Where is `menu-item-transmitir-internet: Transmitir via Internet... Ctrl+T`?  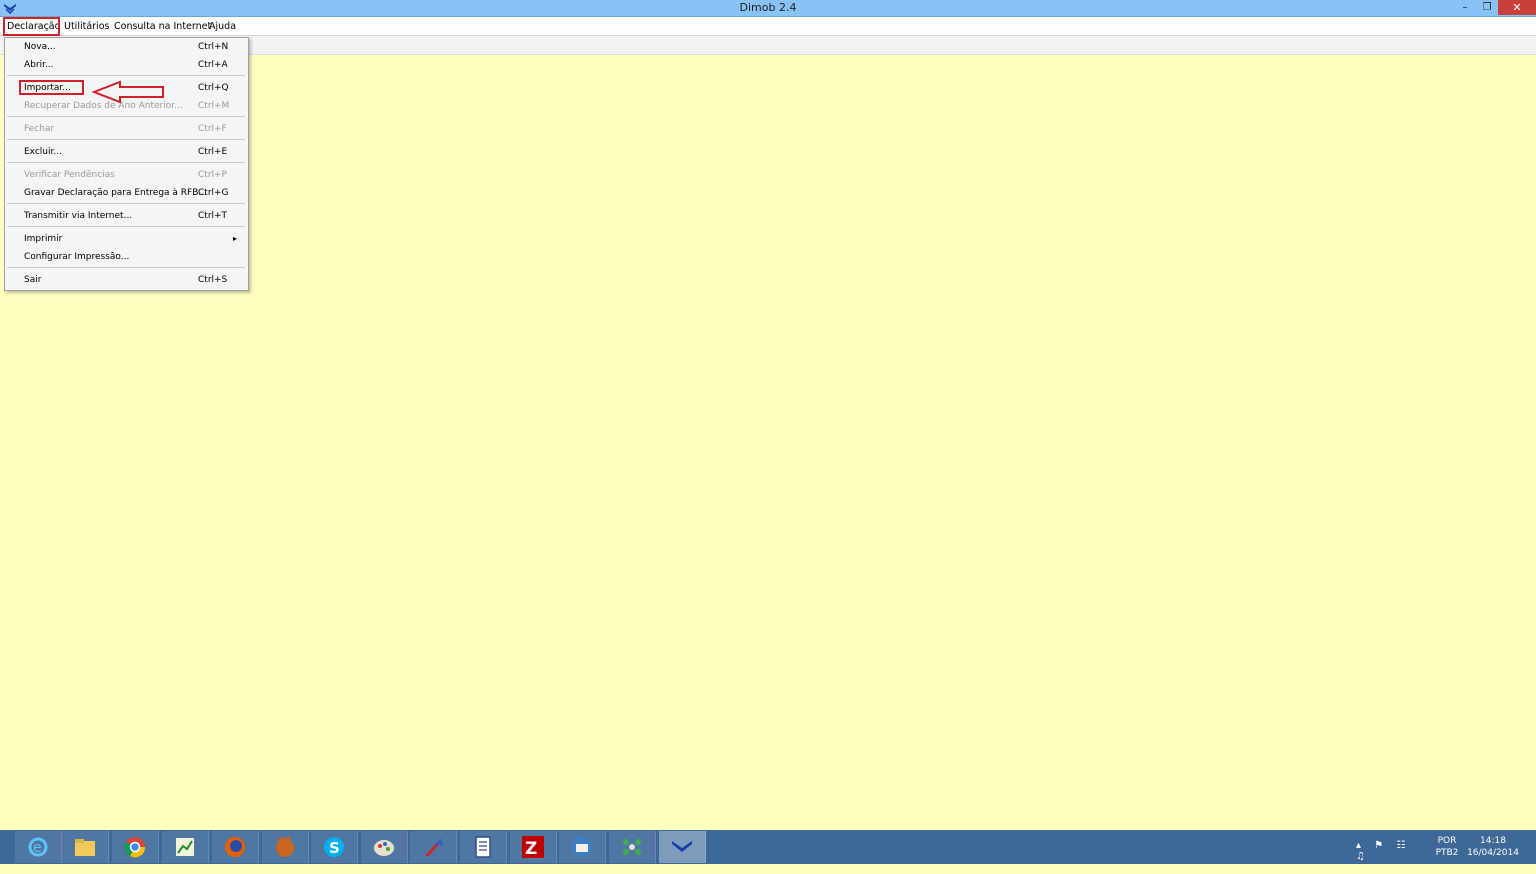 menu-item-transmitir-internet: Transmitir via Internet... Ctrl+T is located at coordinates (126, 216).